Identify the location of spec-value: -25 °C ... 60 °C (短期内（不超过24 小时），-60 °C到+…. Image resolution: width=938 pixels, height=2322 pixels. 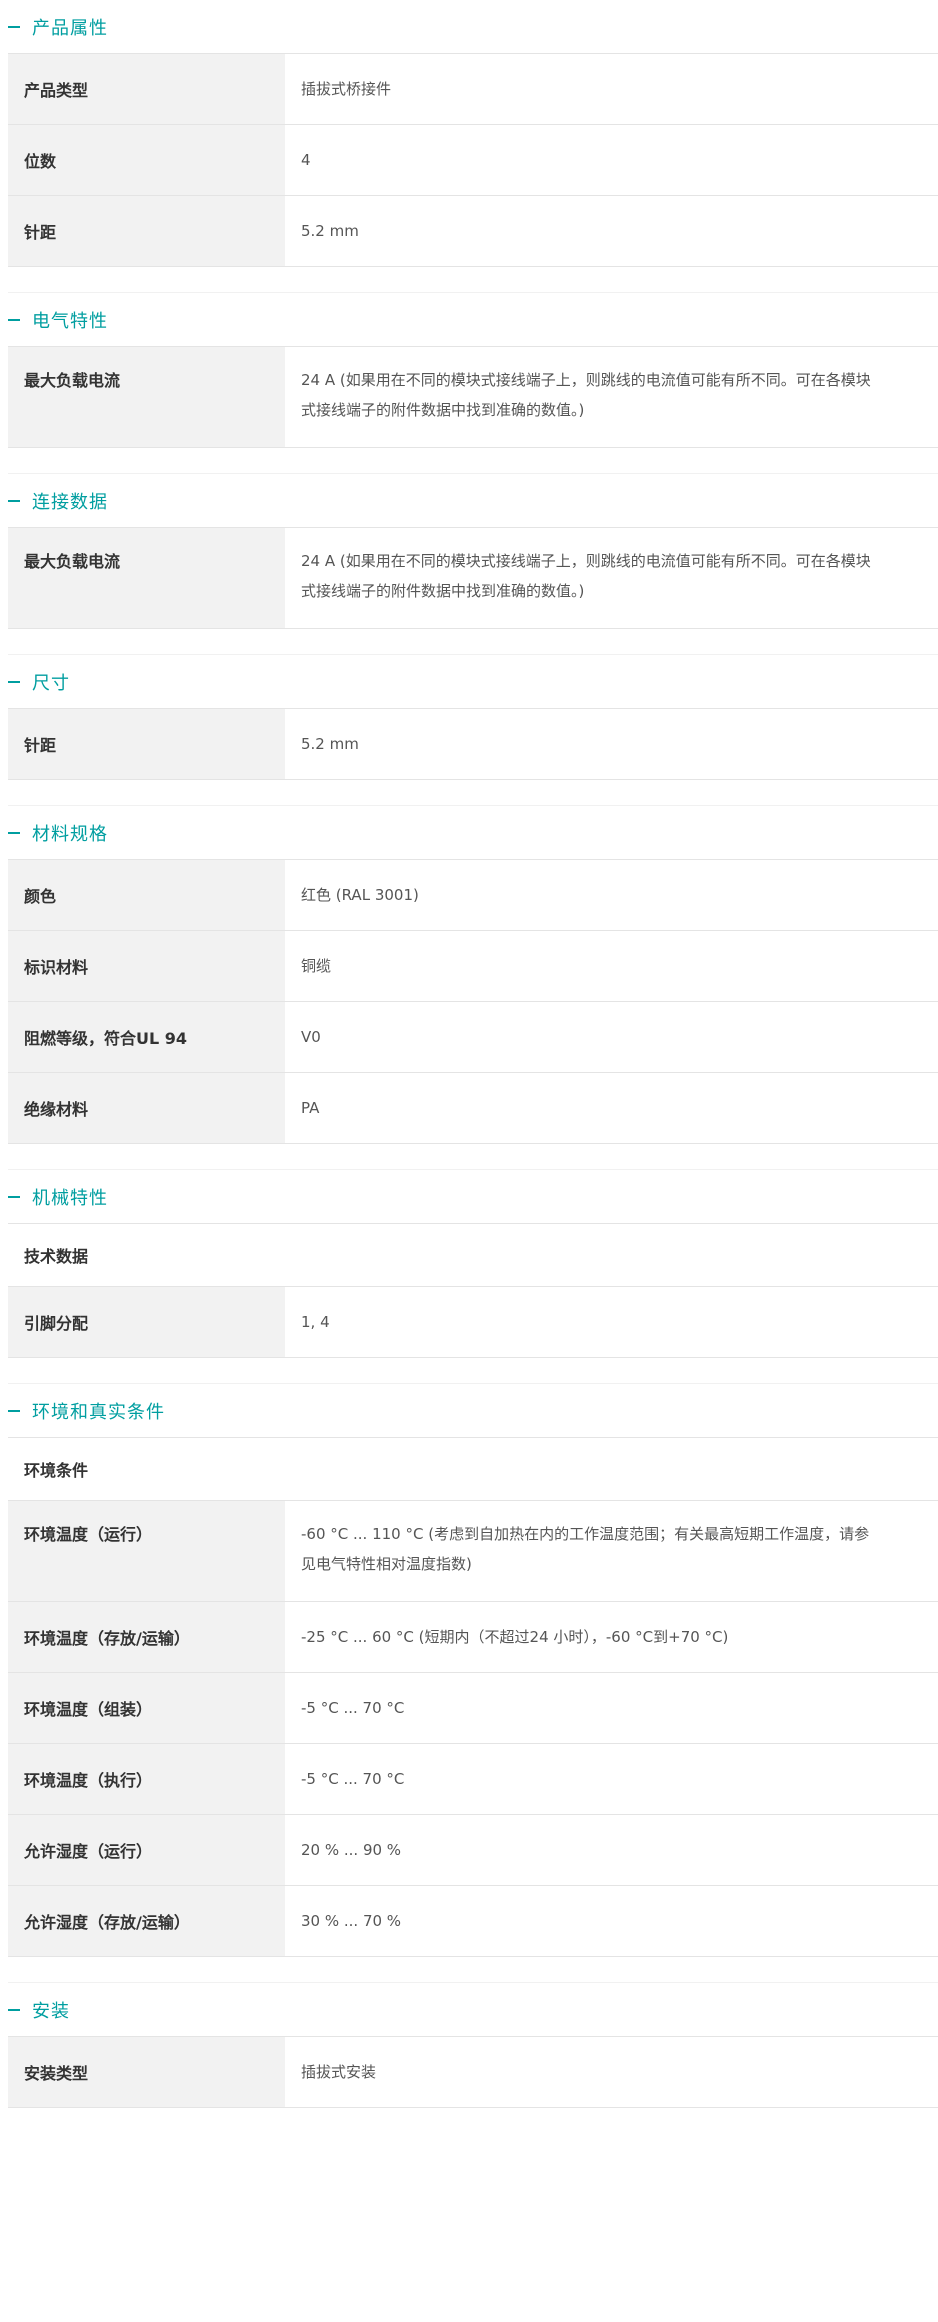
(515, 1637).